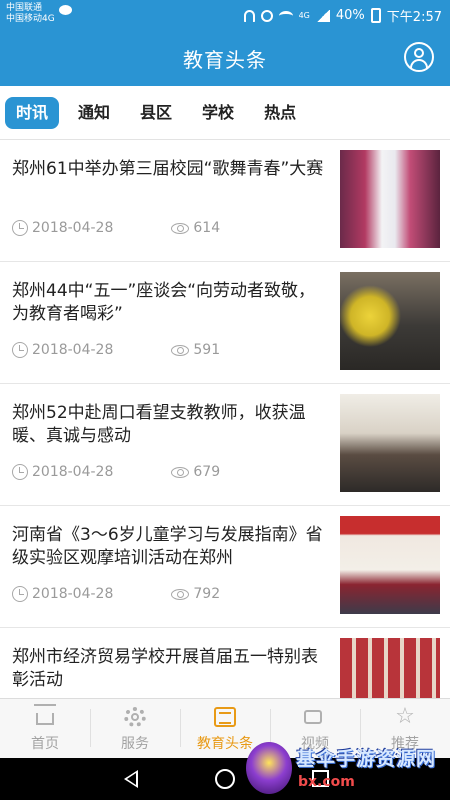  I want to click on tab-xuexiao: 学校, so click(218, 113).